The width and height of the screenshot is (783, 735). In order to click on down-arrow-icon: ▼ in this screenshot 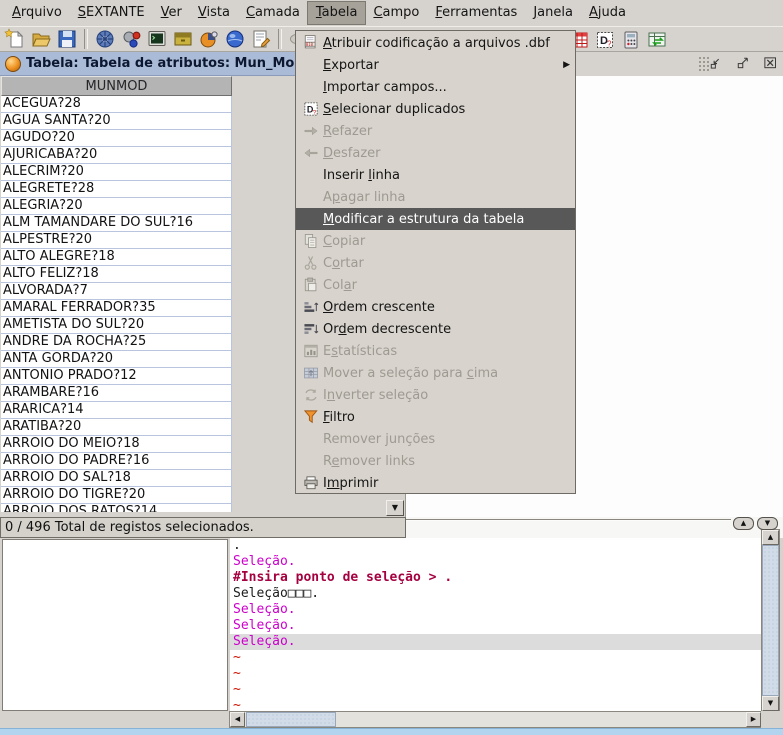, I will do `click(770, 703)`.